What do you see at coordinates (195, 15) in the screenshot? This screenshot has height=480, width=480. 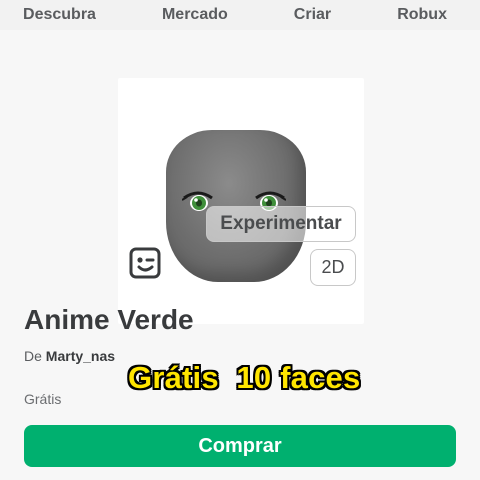 I see `nav-mercado: Mercado` at bounding box center [195, 15].